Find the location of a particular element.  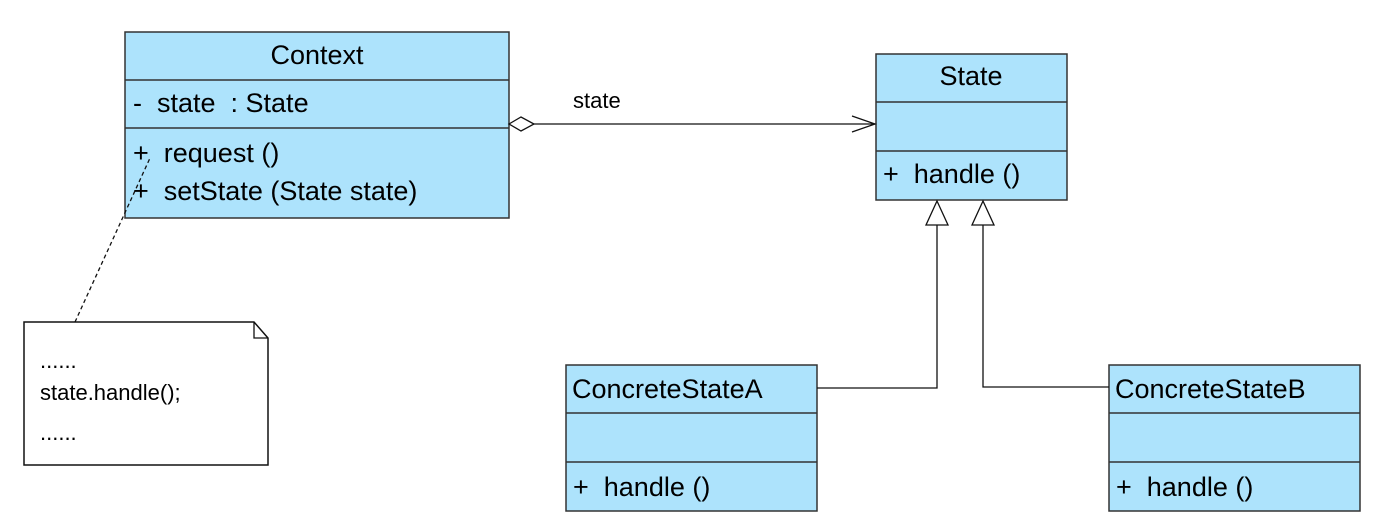

attribute: - state : State is located at coordinates (221, 103).